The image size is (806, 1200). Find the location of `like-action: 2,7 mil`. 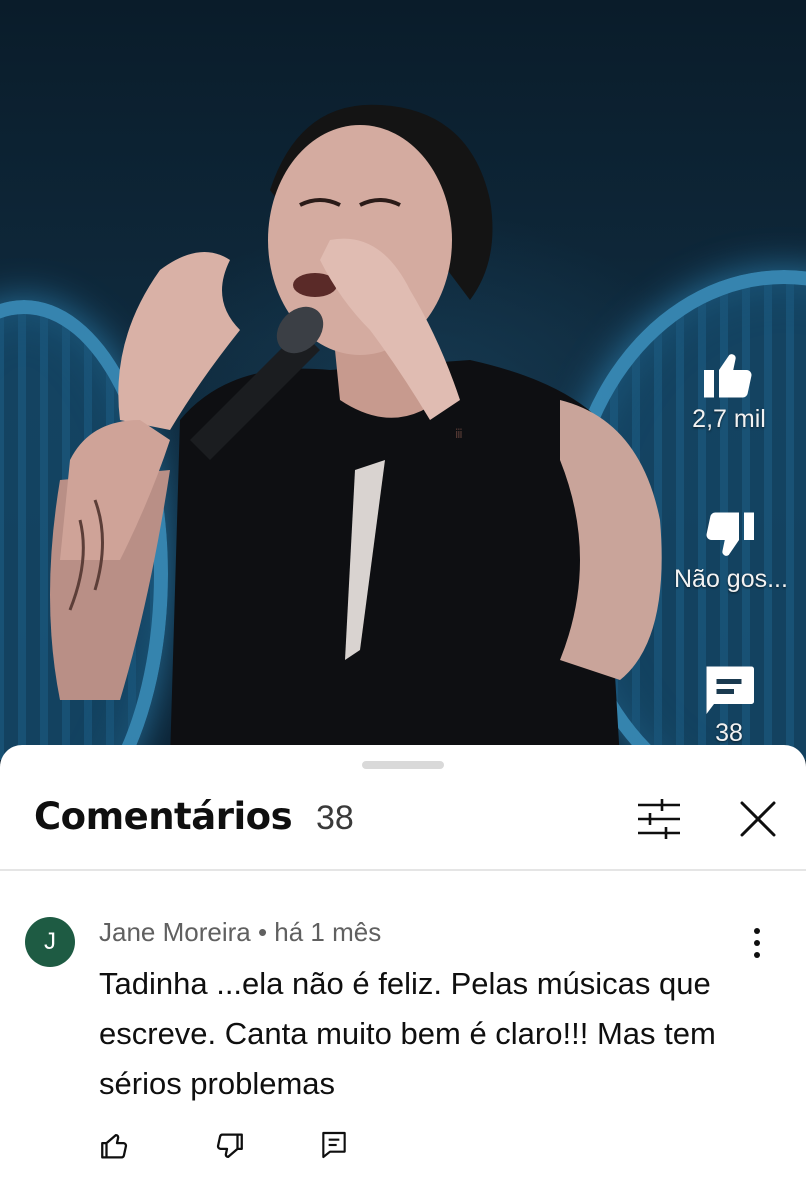

like-action: 2,7 mil is located at coordinates (729, 389).